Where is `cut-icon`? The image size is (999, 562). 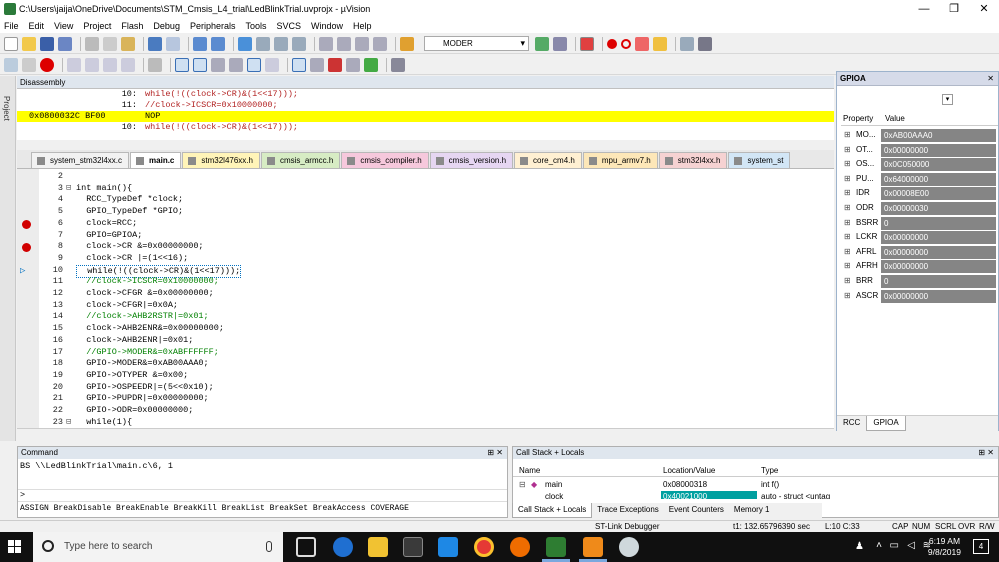 cut-icon is located at coordinates (92, 43).